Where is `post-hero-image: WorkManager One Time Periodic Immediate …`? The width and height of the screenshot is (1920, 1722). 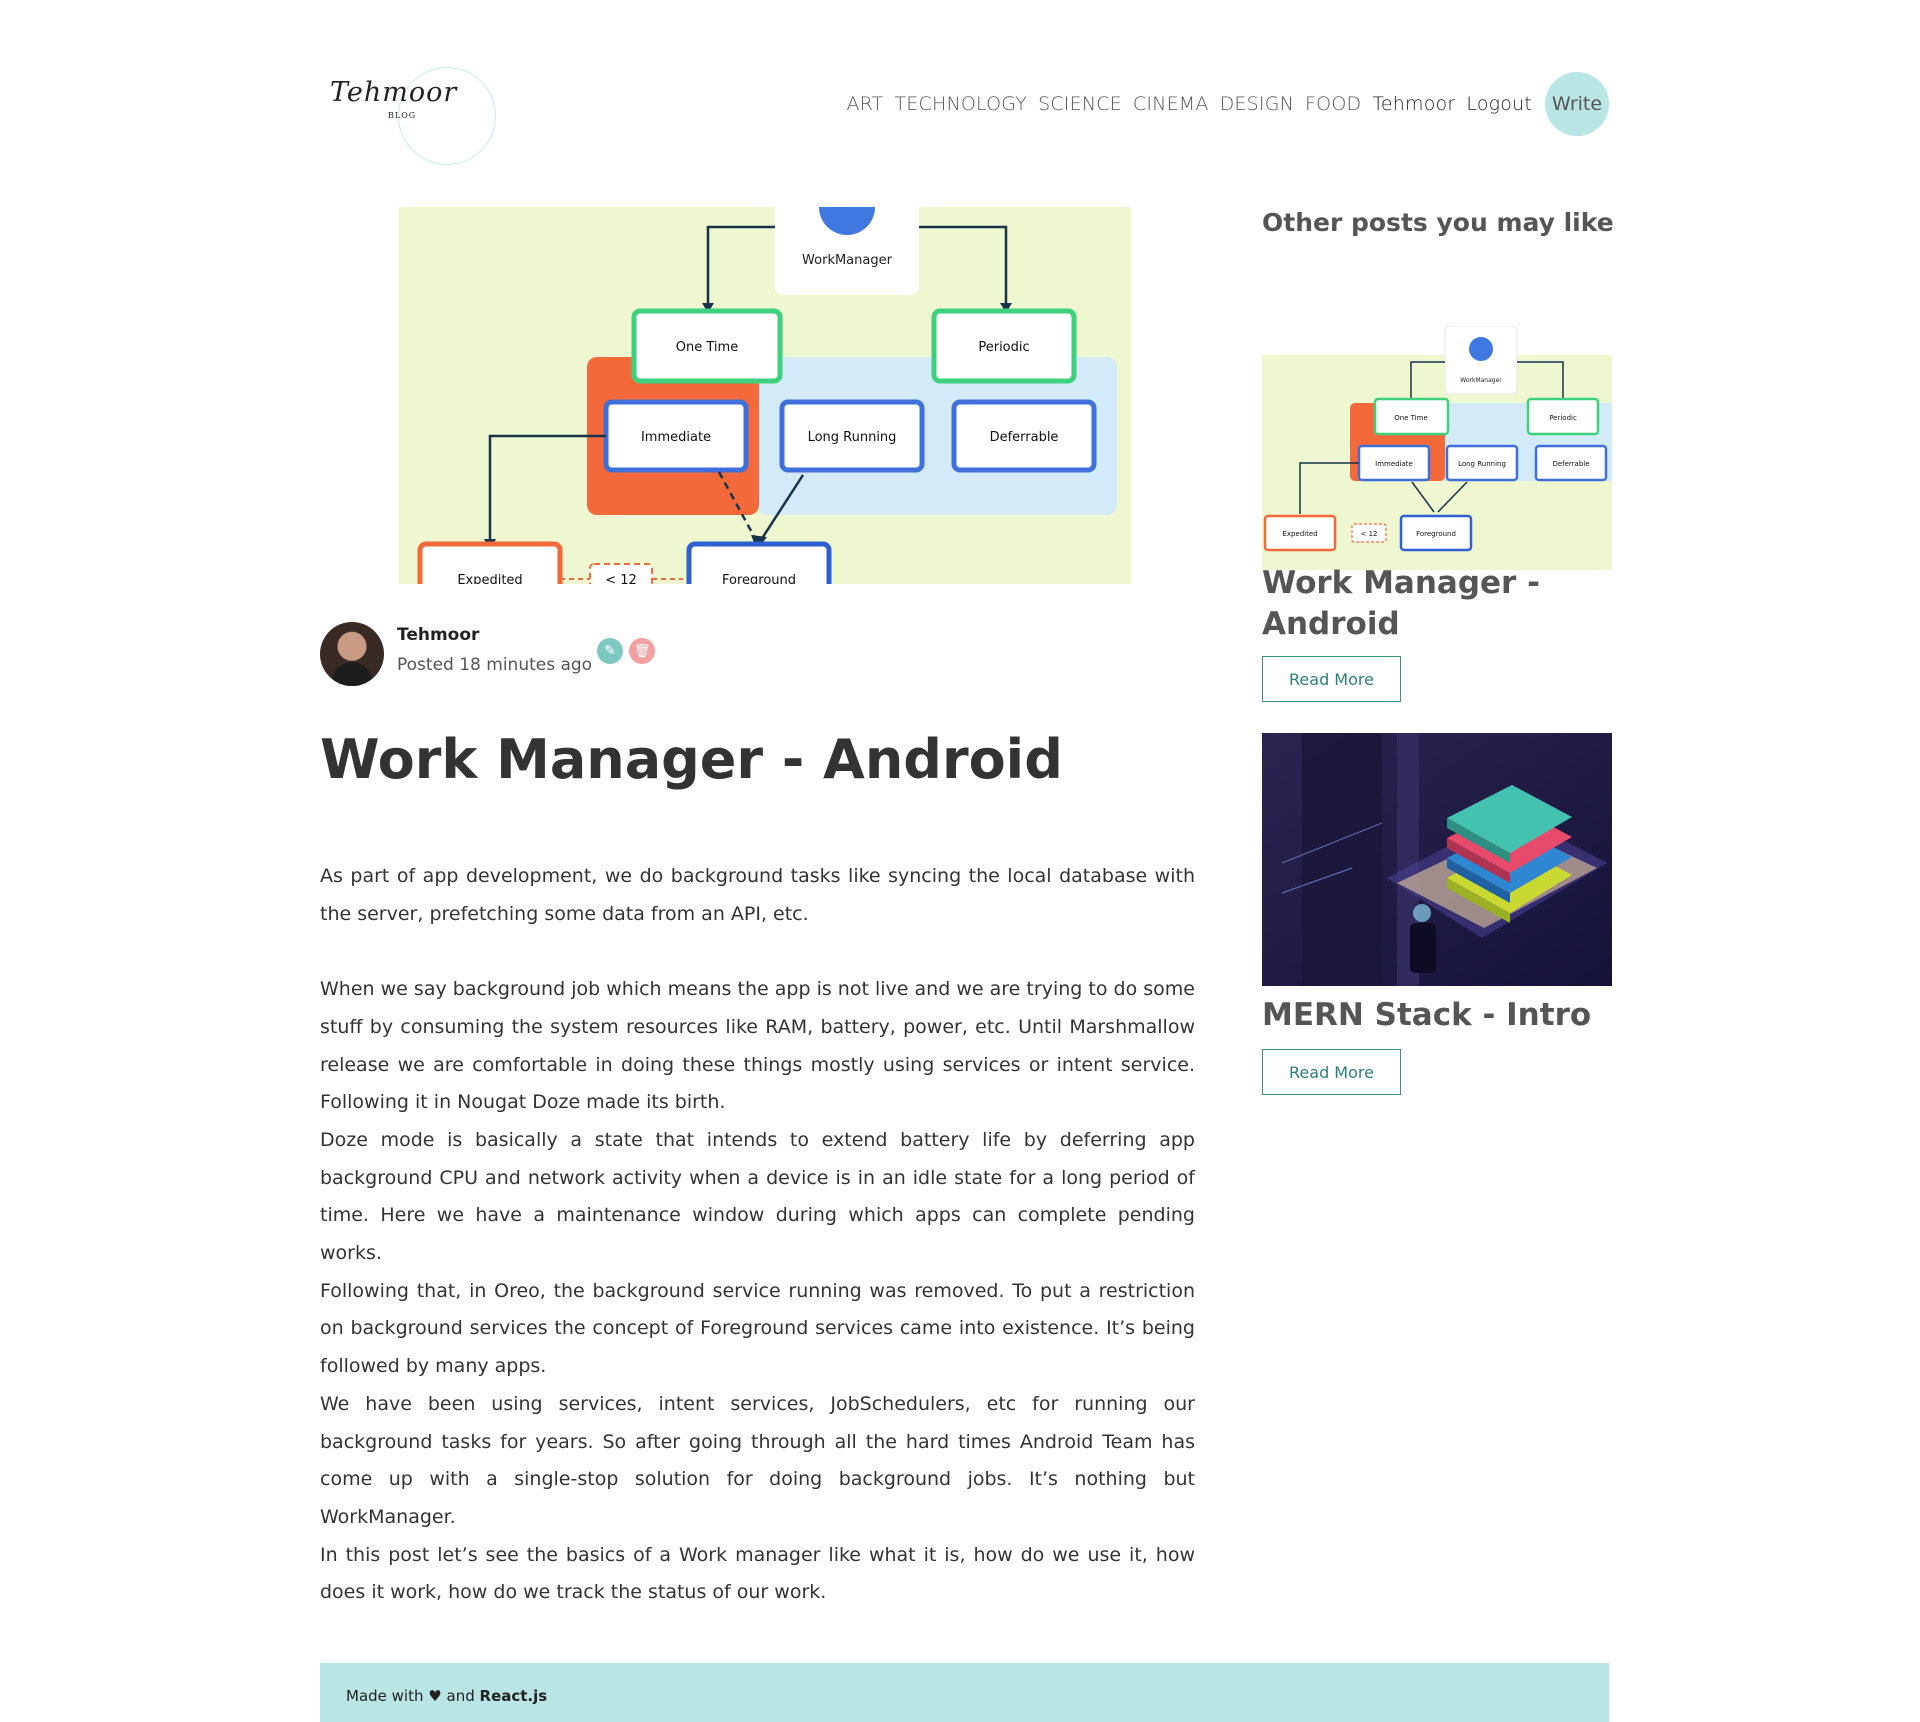
post-hero-image: WorkManager One Time Periodic Immediate … is located at coordinates (765, 395).